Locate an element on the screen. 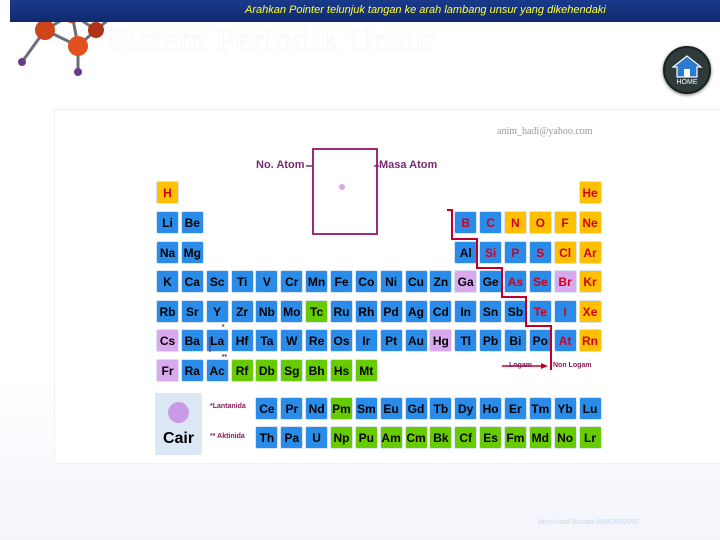  element-mt: Mt is located at coordinates (366, 370).